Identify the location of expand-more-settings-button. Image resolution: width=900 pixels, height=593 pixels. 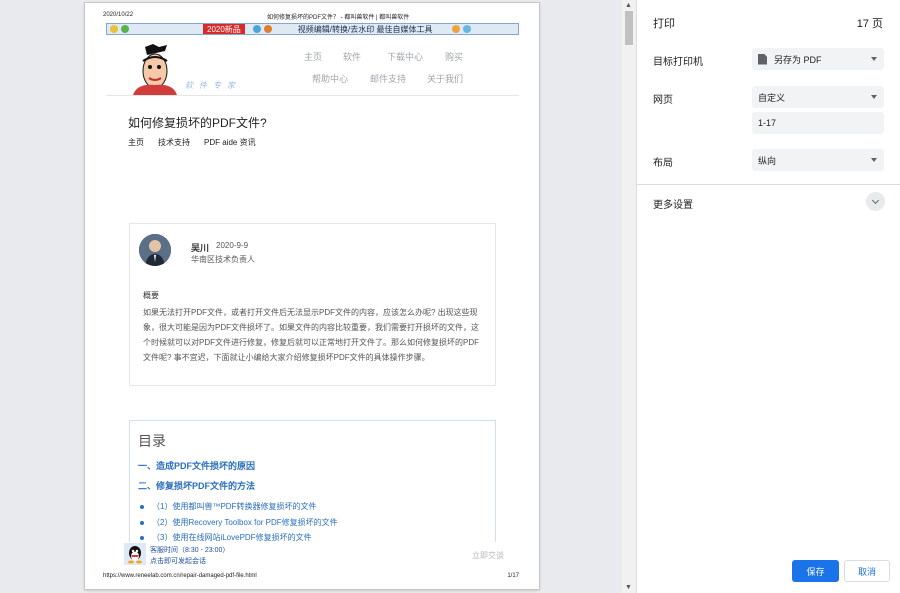
(875, 201).